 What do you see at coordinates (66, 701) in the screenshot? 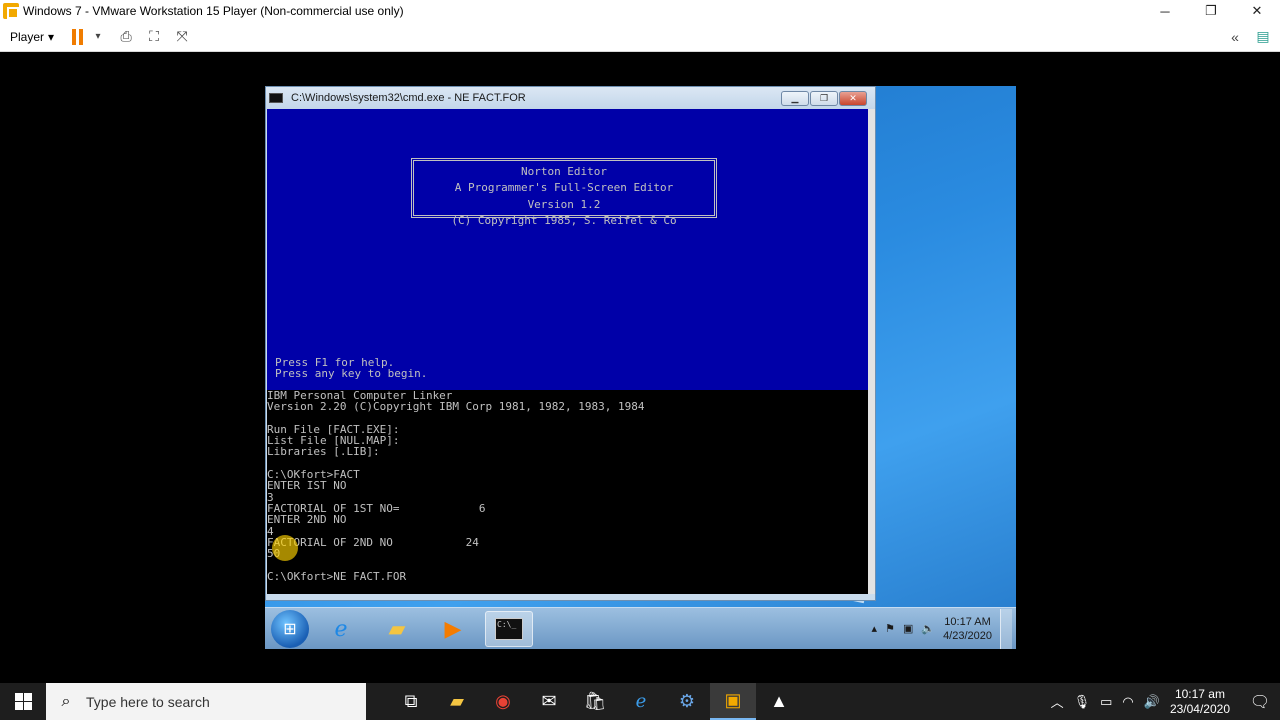
I see `search-icon: ⌕` at bounding box center [66, 701].